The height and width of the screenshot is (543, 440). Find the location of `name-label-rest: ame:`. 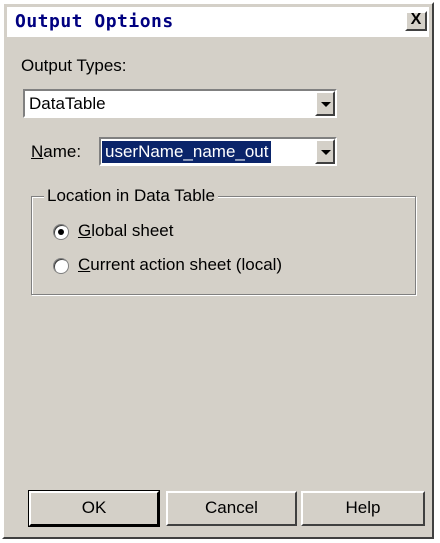

name-label-rest: ame: is located at coordinates (62, 151).